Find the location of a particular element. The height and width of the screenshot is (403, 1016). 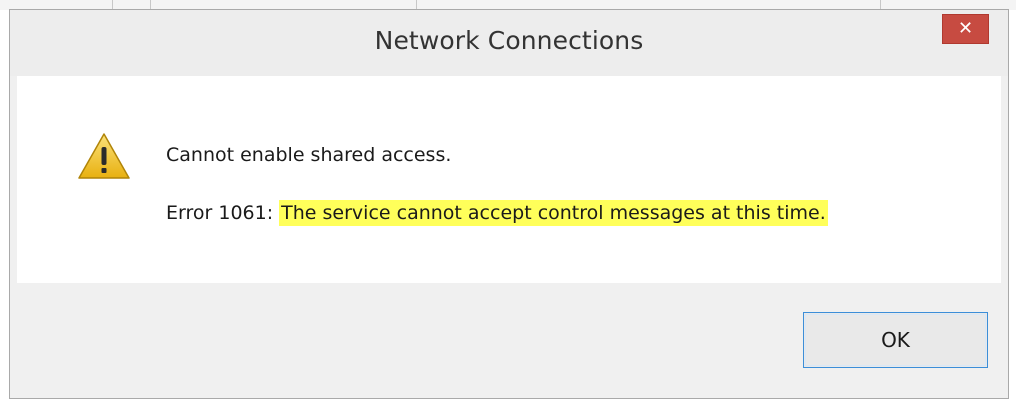

ok-button: OK is located at coordinates (895, 340).